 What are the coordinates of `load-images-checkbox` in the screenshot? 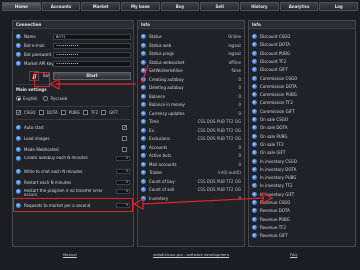 It's located at (124, 138).